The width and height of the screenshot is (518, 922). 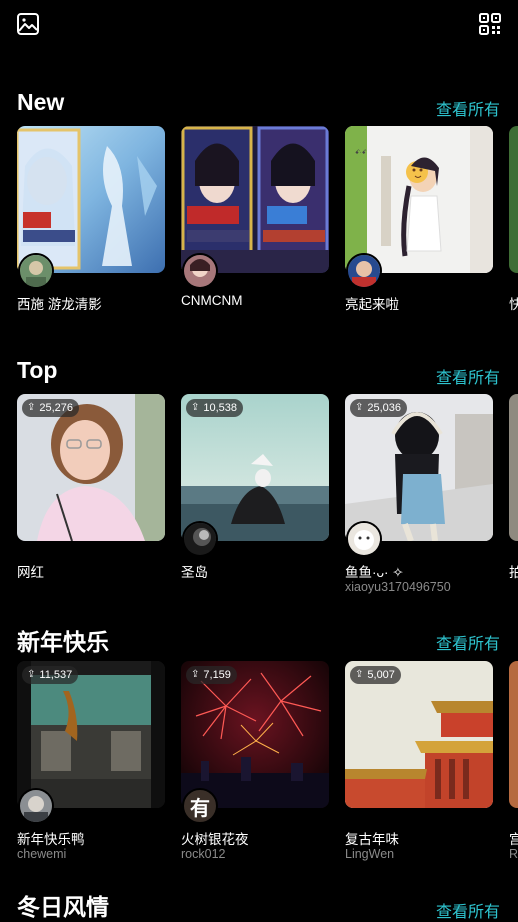 I want to click on card-username: rock012, so click(x=203, y=854).